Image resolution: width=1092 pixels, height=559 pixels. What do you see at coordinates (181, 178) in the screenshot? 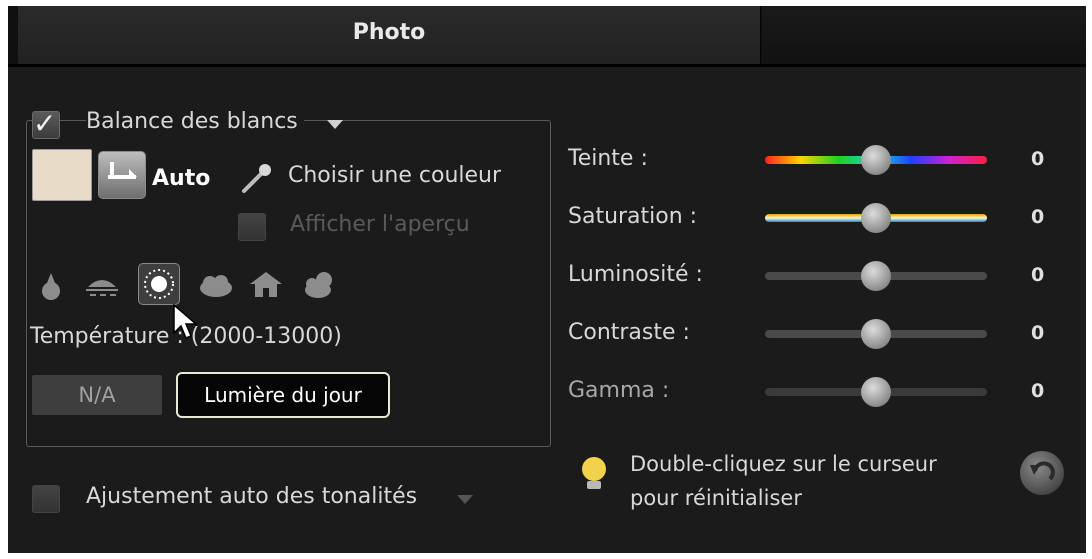
I see `auto-label: Auto` at bounding box center [181, 178].